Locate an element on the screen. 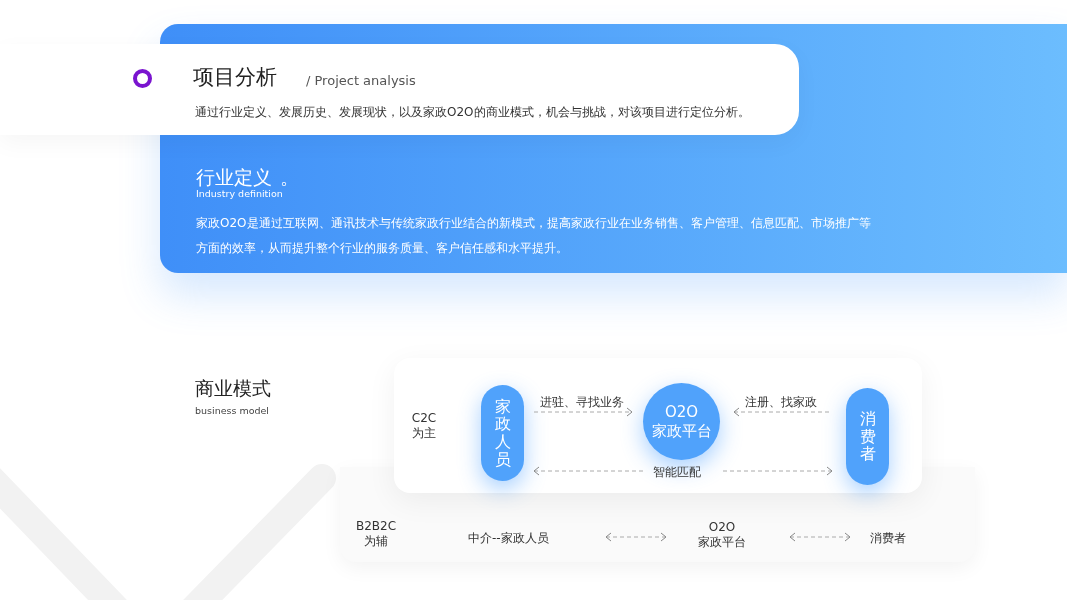 The image size is (1067, 600). node-label: O2O is located at coordinates (681, 412).